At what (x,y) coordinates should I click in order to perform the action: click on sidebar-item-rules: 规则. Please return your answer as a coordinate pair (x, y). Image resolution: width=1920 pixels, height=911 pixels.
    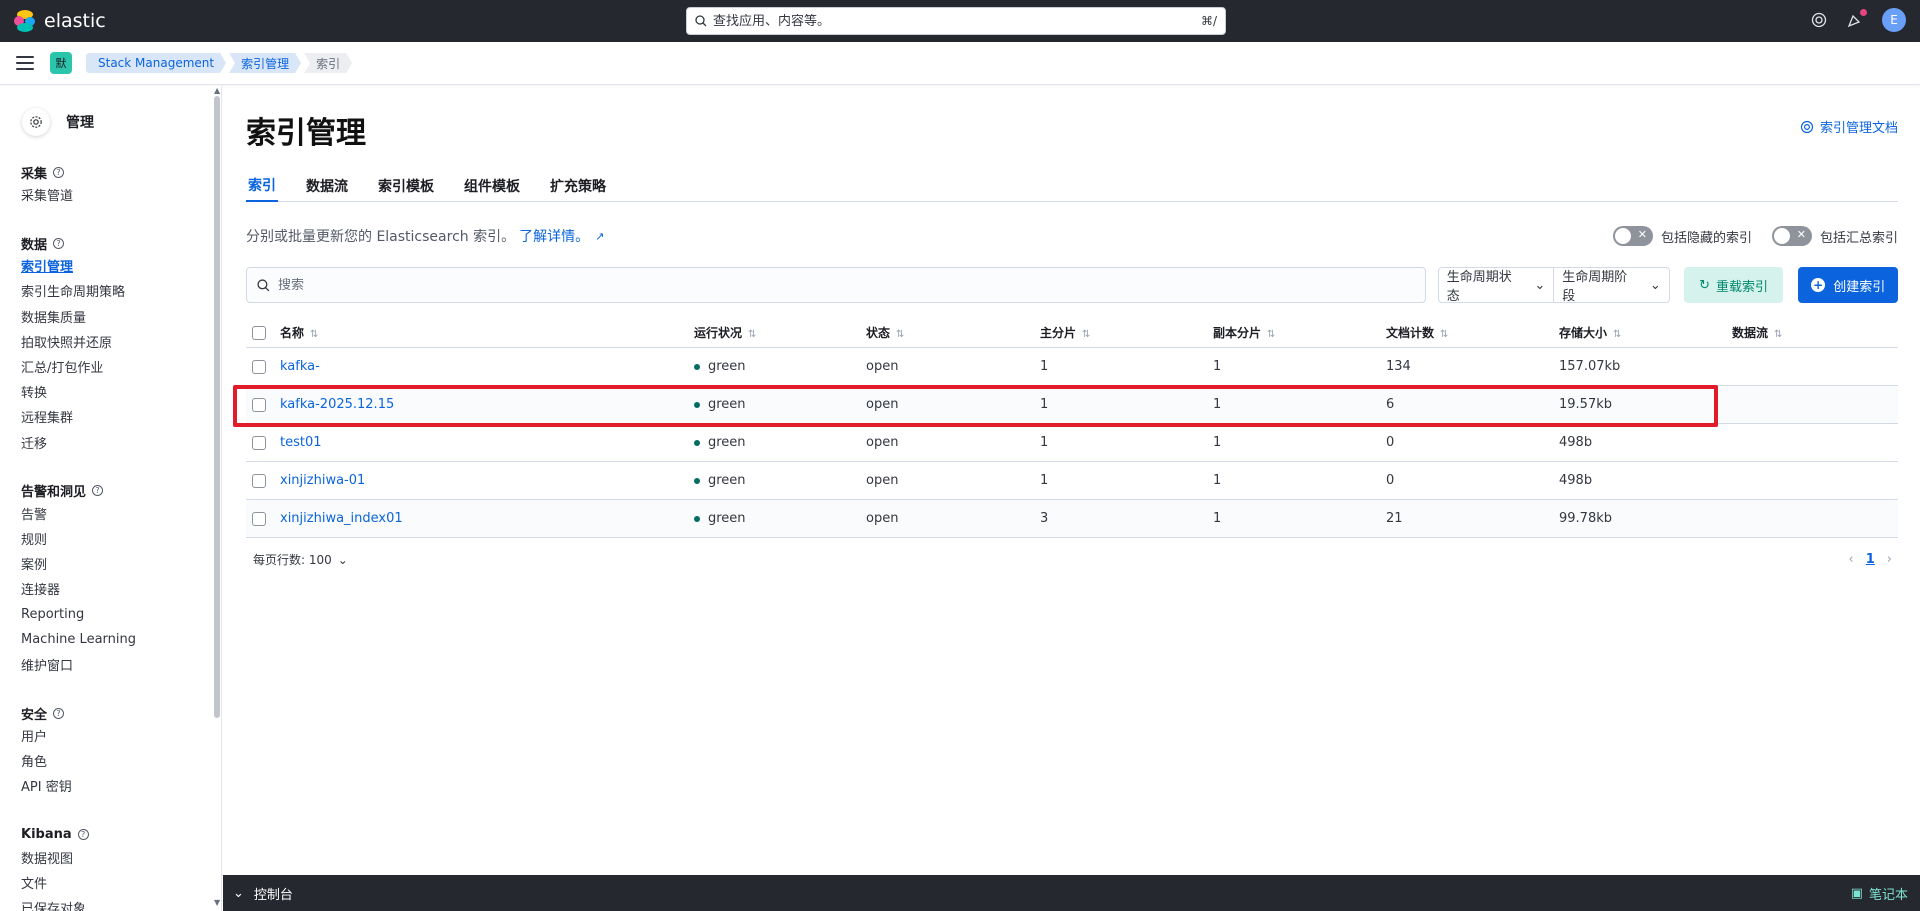
    Looking at the image, I should click on (121, 538).